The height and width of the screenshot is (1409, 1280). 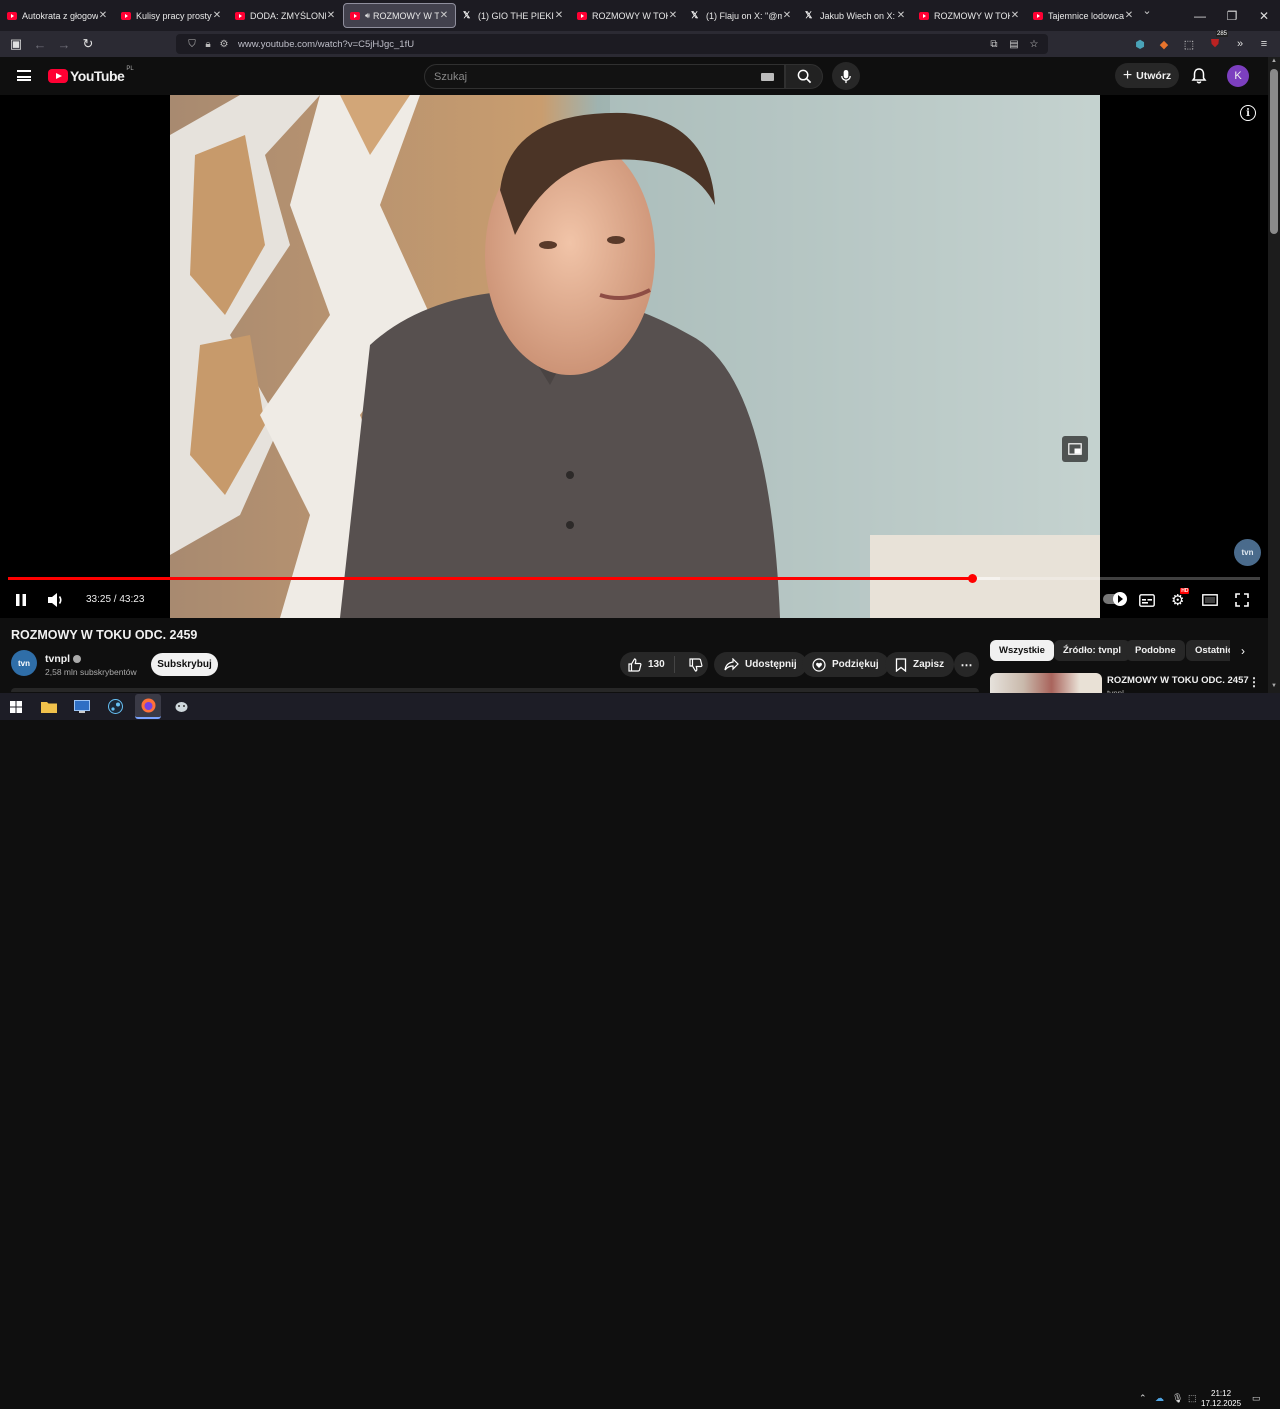 I want to click on save-button: Zapisz, so click(x=920, y=664).